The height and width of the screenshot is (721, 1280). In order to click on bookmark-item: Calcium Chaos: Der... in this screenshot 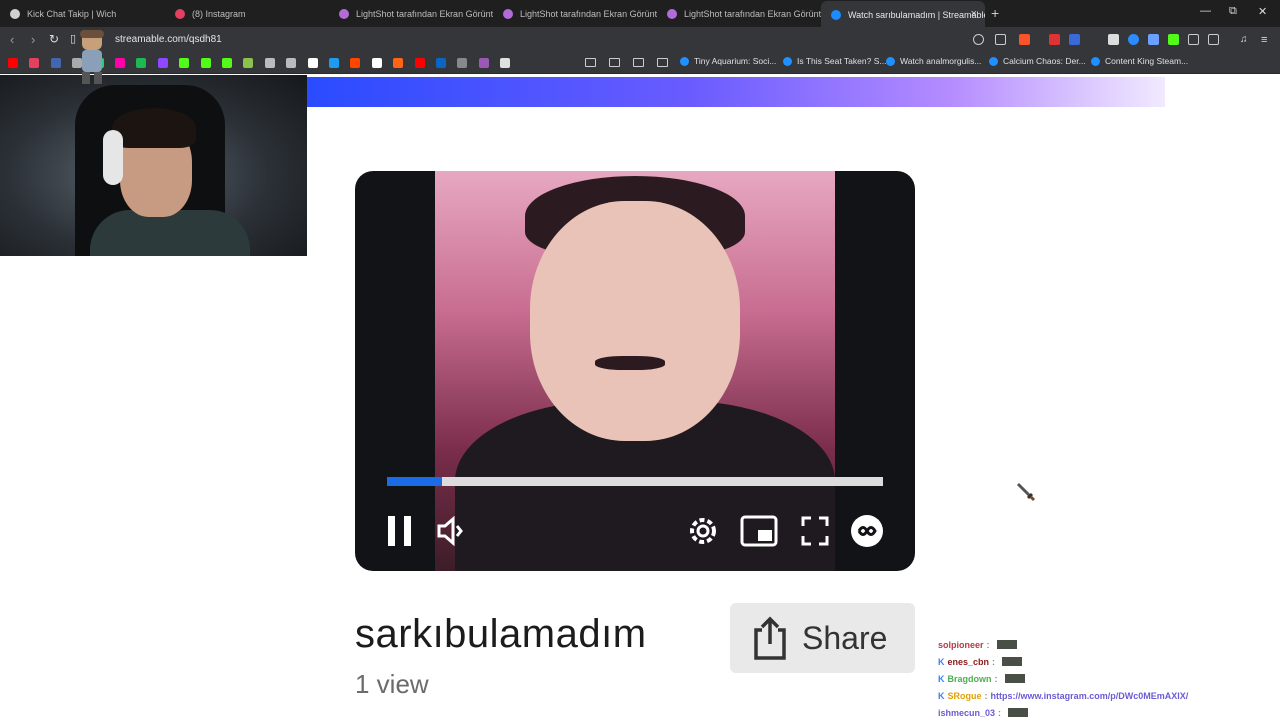, I will do `click(1037, 61)`.